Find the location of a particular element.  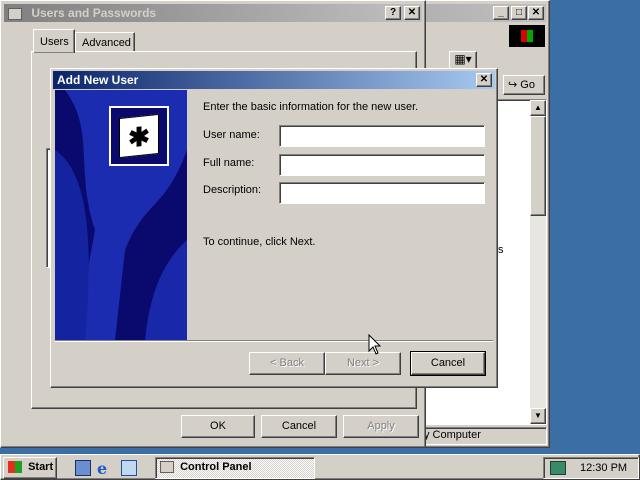

mouse-cursor-icon is located at coordinates (375, 344).